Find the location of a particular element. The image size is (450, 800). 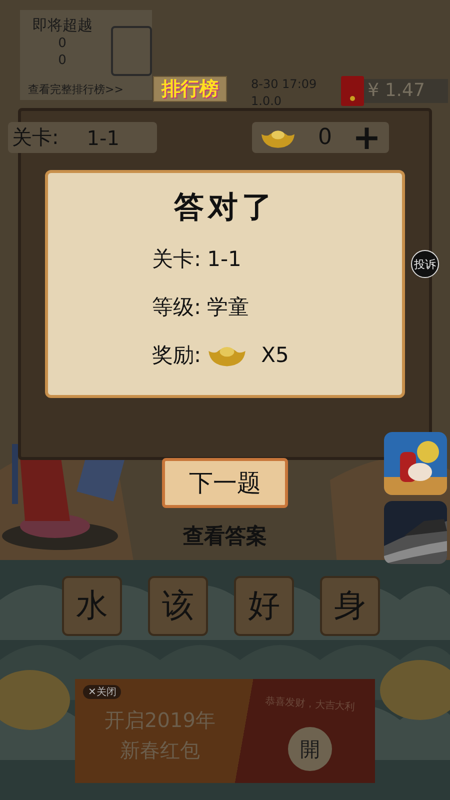

add-coins-button: + is located at coordinates (366, 137).